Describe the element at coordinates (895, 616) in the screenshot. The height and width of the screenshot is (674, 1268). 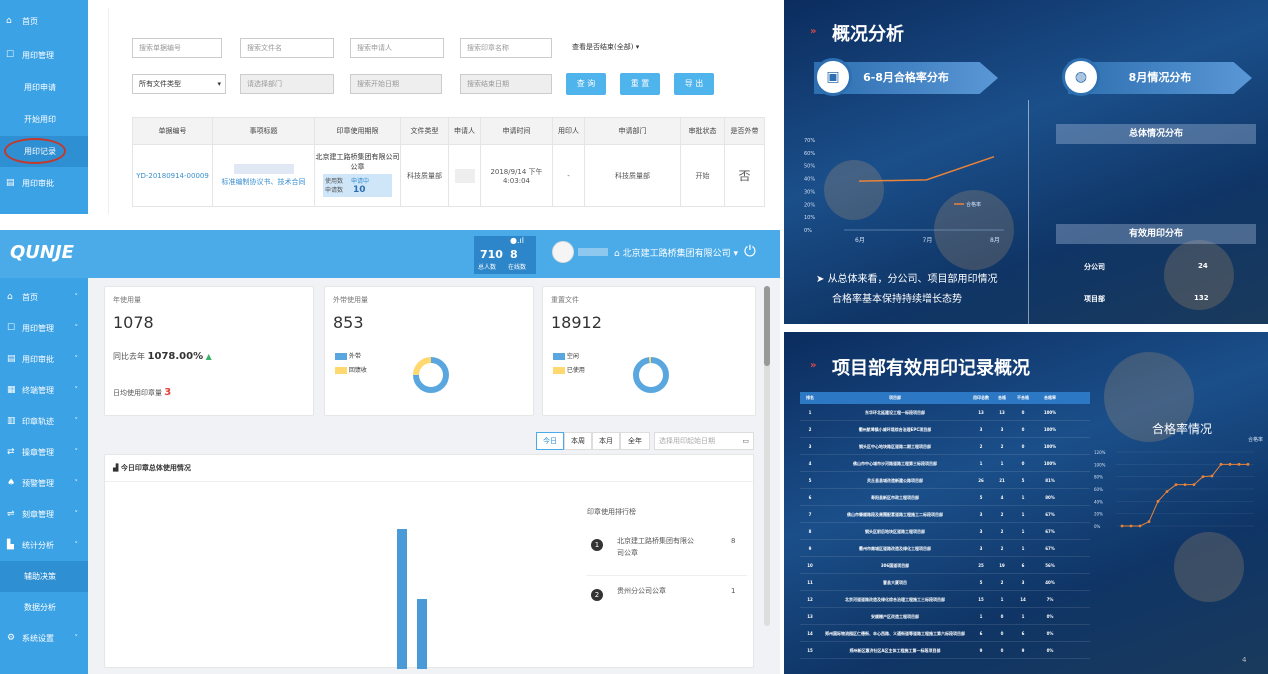
I see `table-cell: 安顺棚户区改造工程项目部` at that location.